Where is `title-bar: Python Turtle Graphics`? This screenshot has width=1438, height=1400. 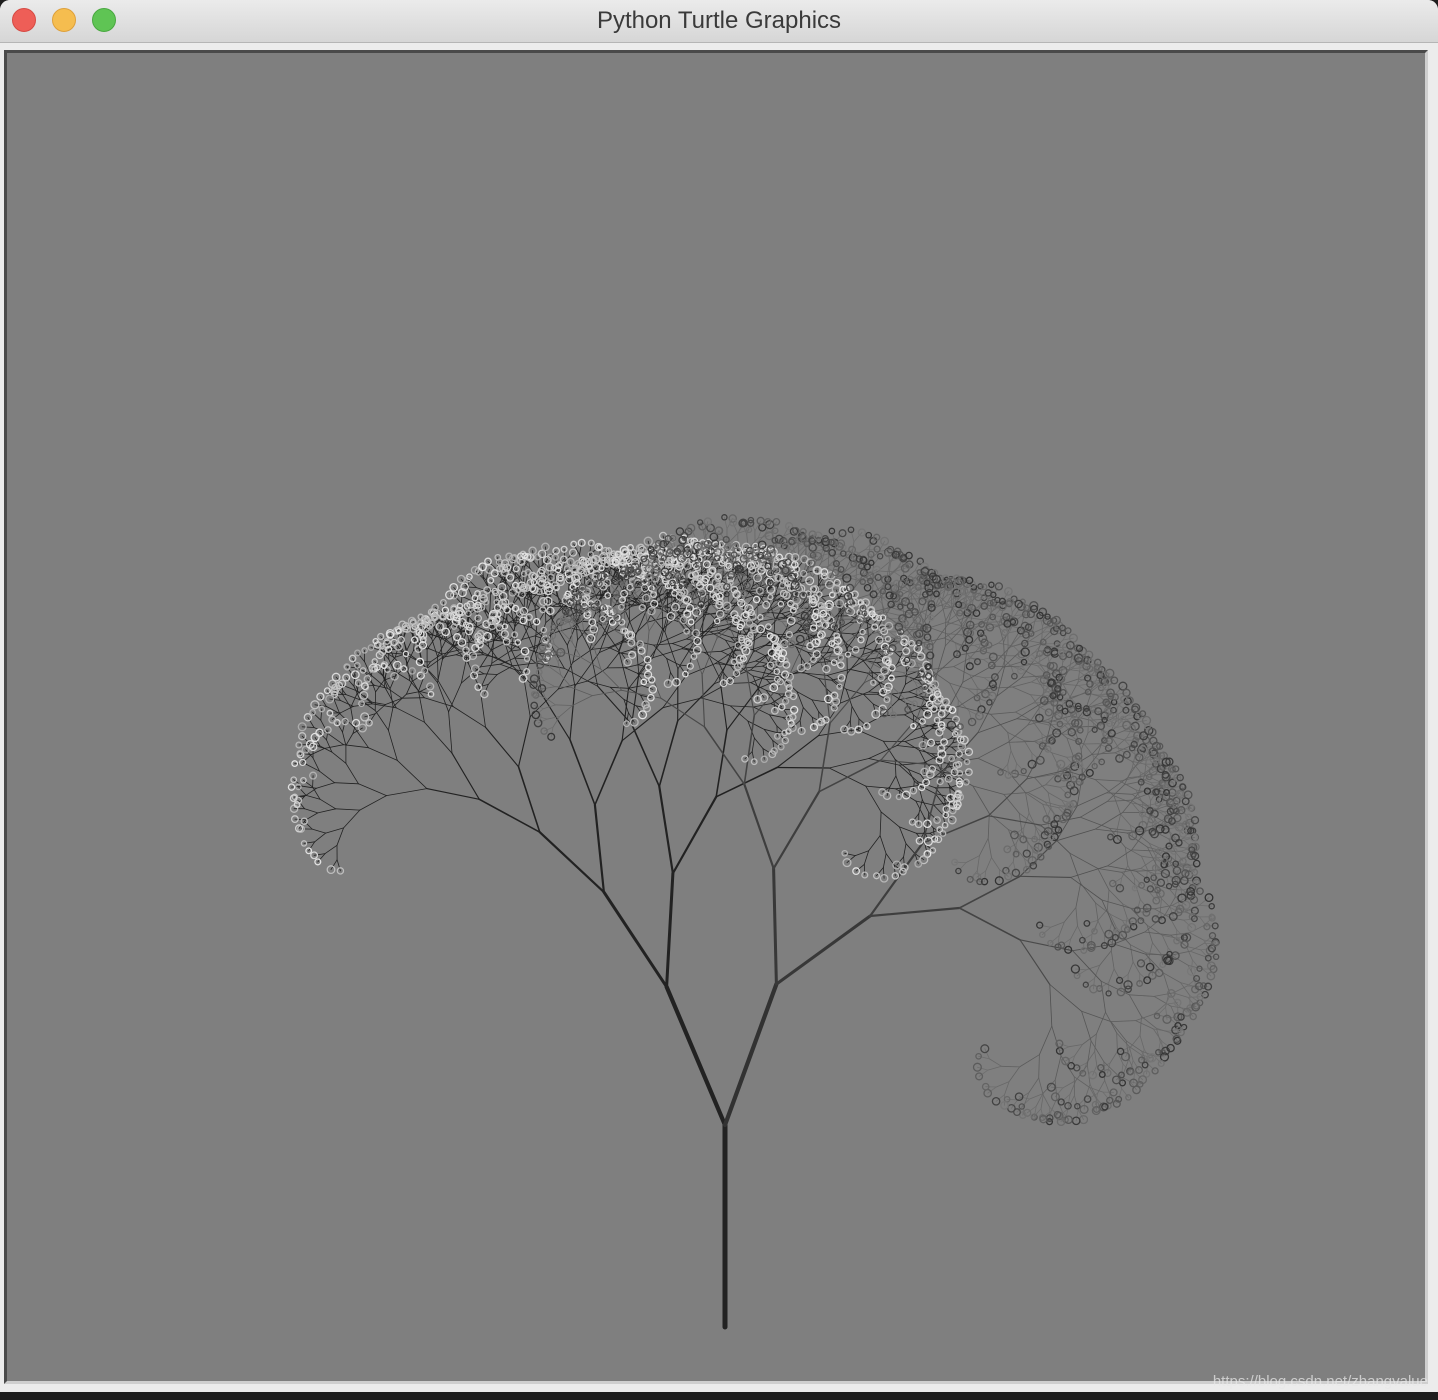
title-bar: Python Turtle Graphics is located at coordinates (719, 21).